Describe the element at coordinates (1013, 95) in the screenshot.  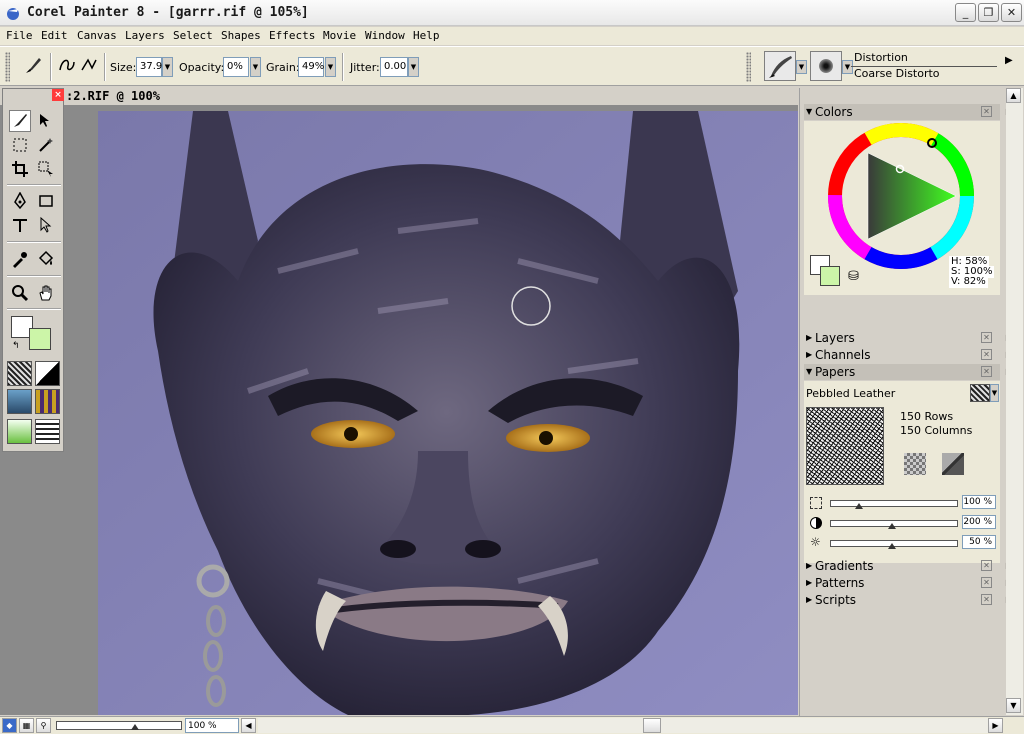
I see `scroll-up-button: ▲` at that location.